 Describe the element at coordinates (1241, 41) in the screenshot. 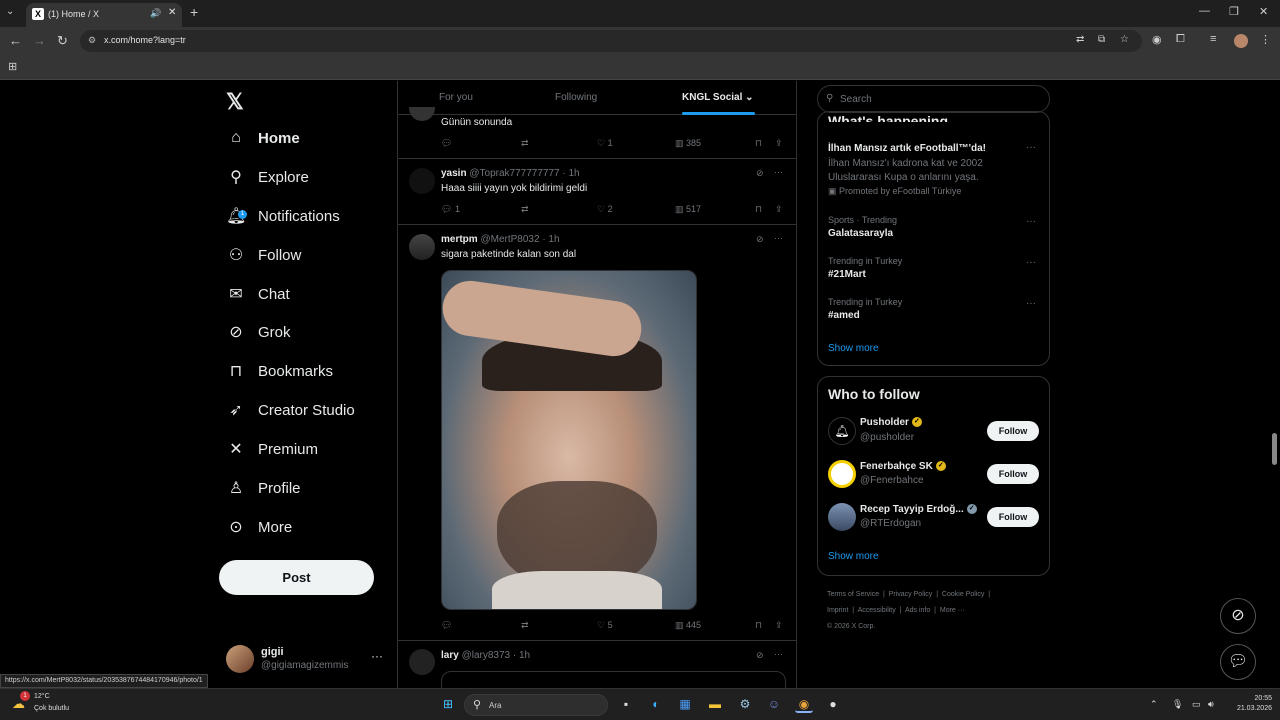

I see `profile-avatar-icon` at that location.